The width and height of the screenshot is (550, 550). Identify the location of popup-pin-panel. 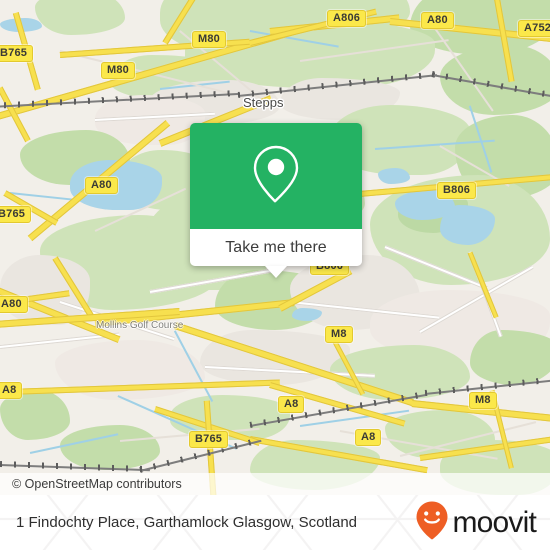
(276, 176).